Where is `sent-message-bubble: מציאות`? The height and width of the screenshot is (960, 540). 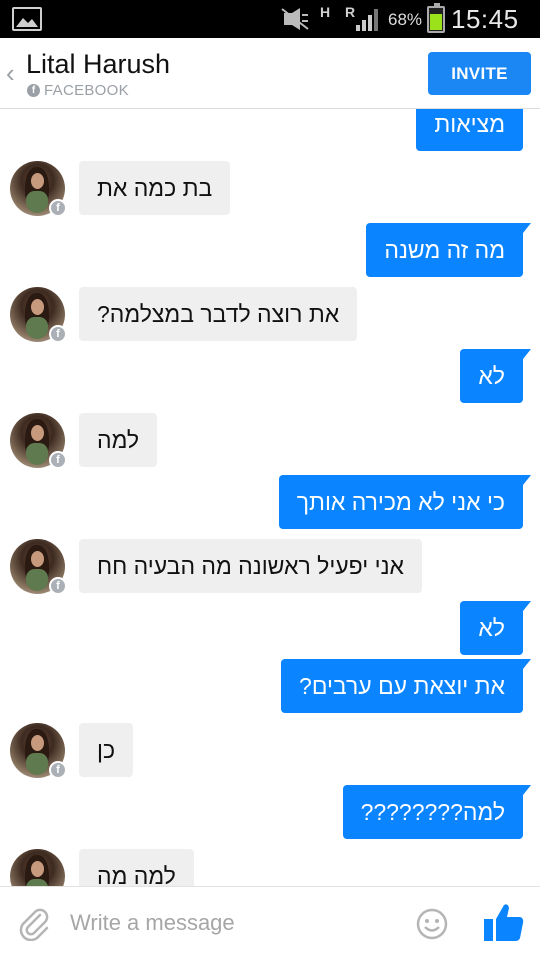 sent-message-bubble: מציאות is located at coordinates (469, 130).